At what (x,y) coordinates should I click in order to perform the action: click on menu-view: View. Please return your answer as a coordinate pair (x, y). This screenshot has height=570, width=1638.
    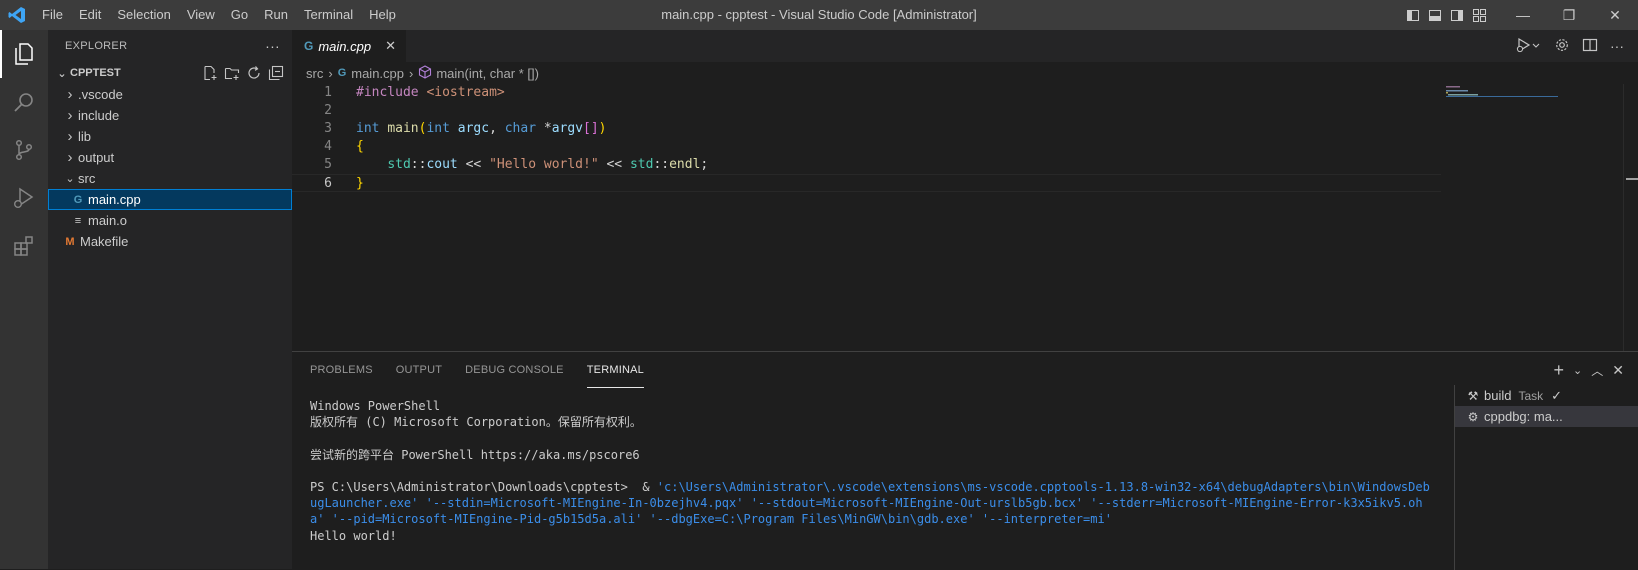
    Looking at the image, I should click on (201, 15).